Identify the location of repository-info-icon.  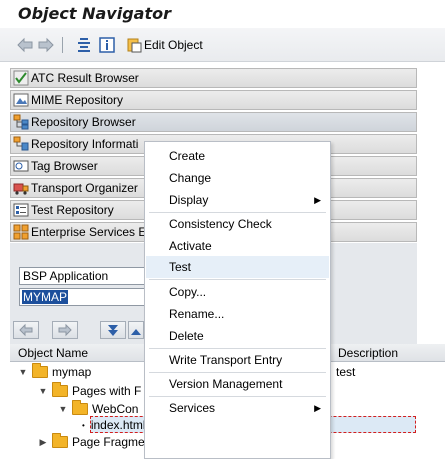
(21, 143).